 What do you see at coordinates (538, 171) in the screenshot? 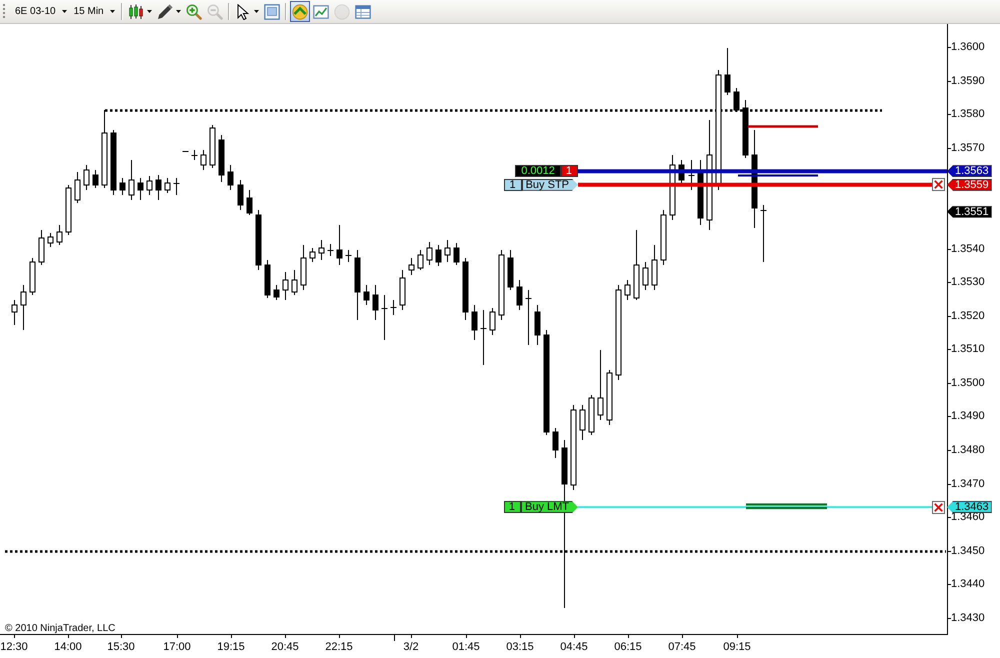
I see `position-pnl: 0.0012` at bounding box center [538, 171].